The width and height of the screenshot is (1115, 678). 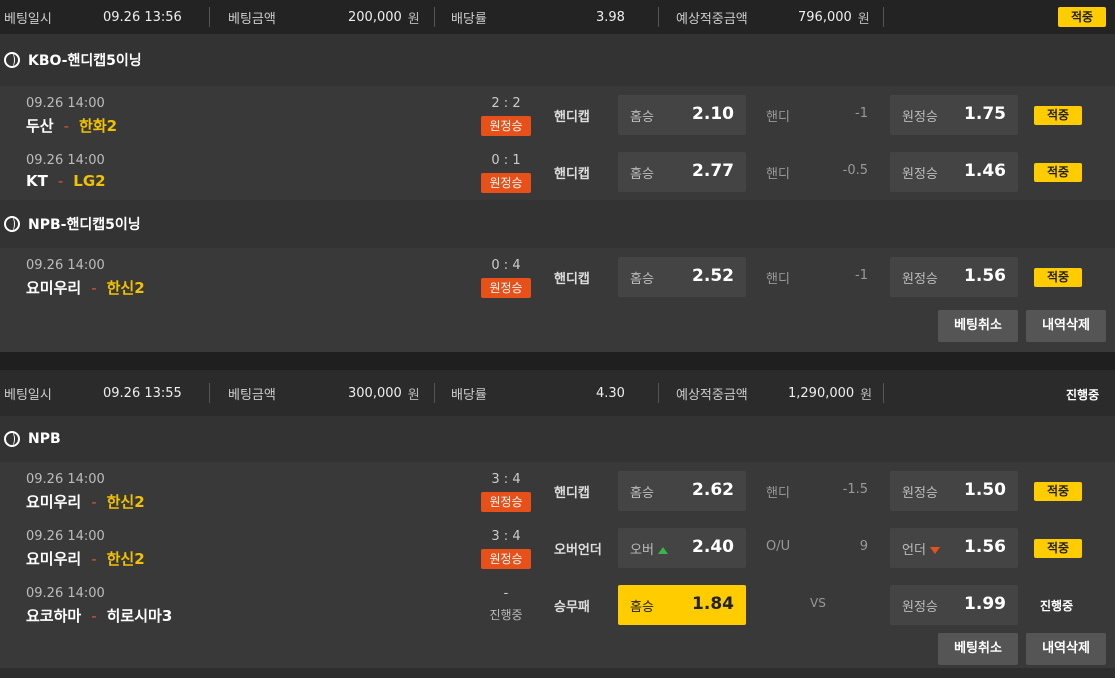 I want to click on away-odds-box: 원정승 1.99, so click(x=954, y=605).